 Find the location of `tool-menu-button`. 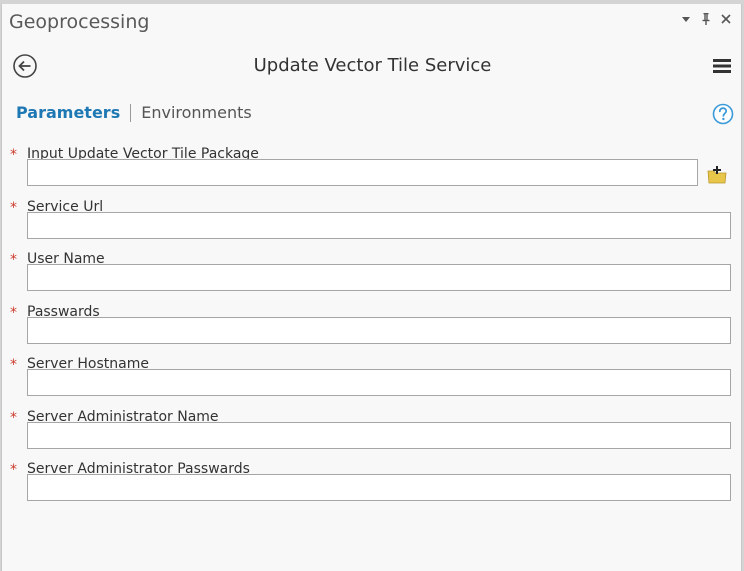

tool-menu-button is located at coordinates (722, 66).